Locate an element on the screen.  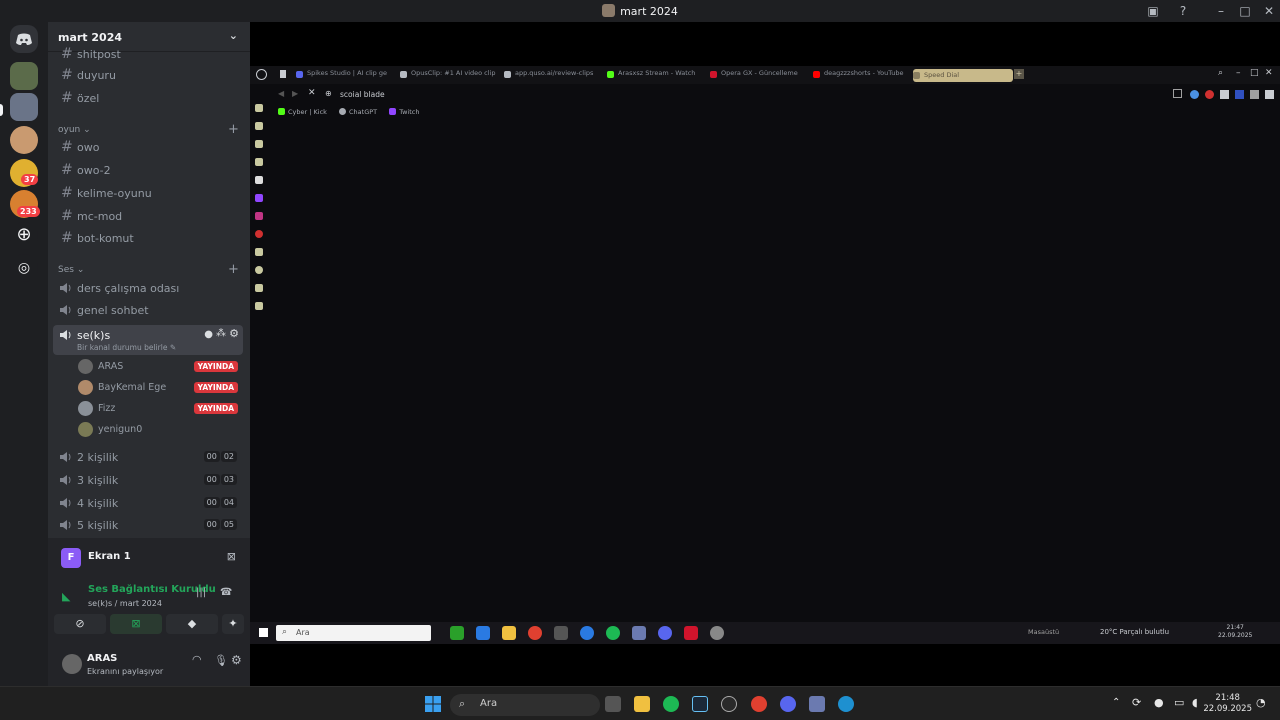
invite-icon: ⁂ is located at coordinates (221, 333).